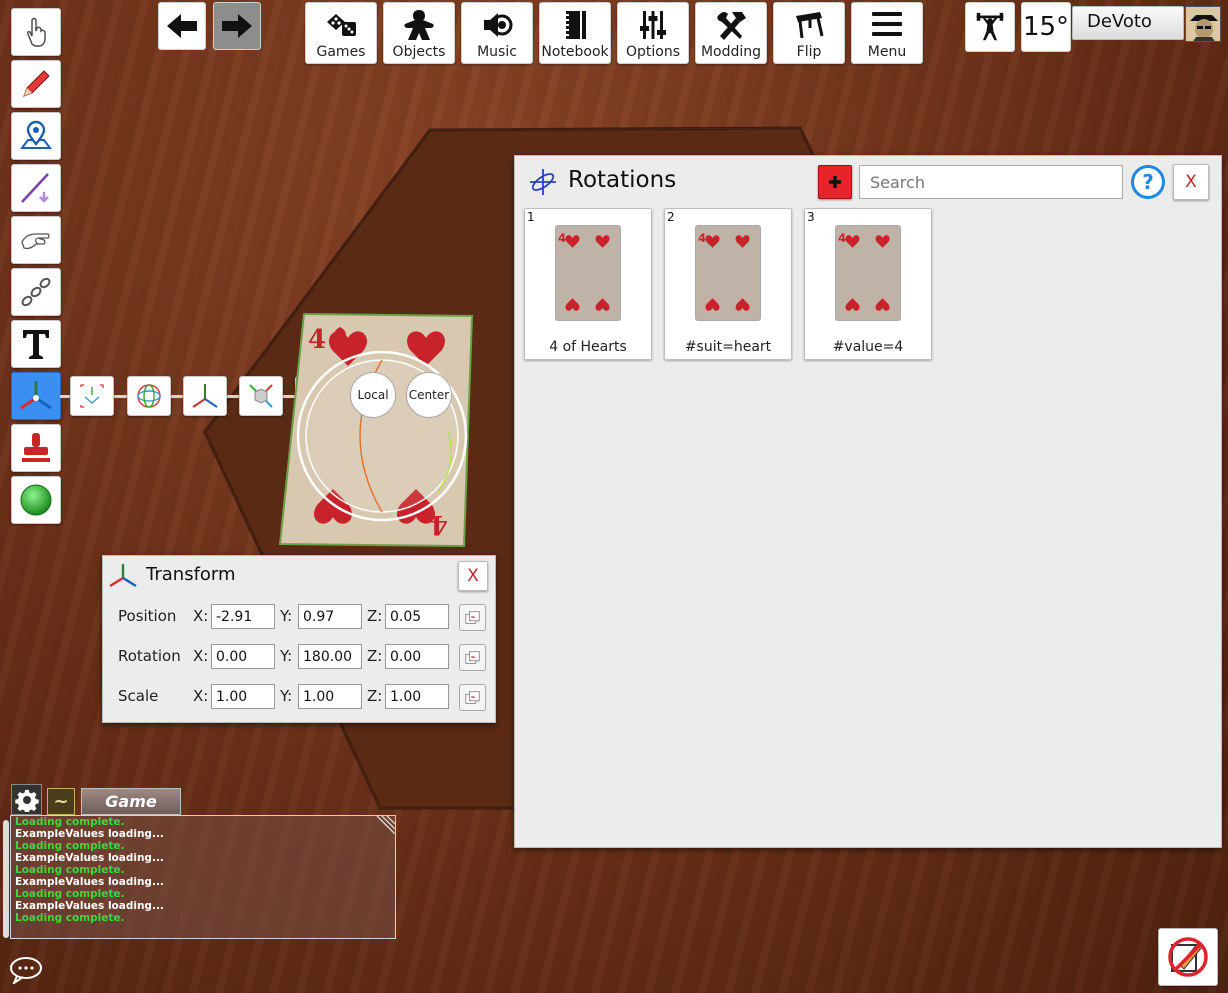 The image size is (1228, 993). I want to click on transform-gizmo-icon, so click(123, 576).